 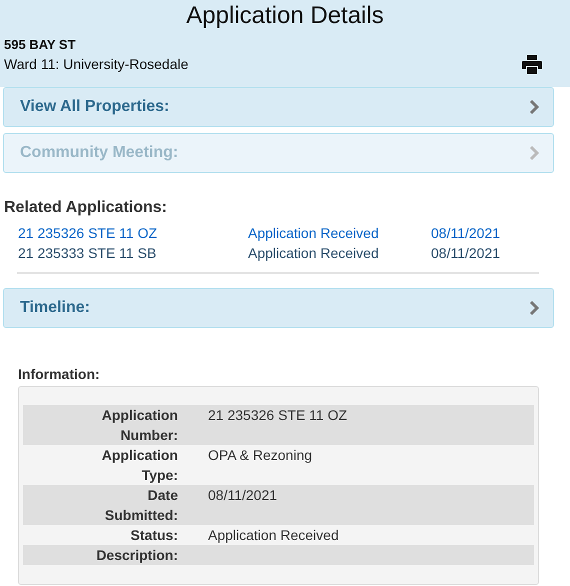 What do you see at coordinates (139, 465) in the screenshot?
I see `field-label: Application Type:` at bounding box center [139, 465].